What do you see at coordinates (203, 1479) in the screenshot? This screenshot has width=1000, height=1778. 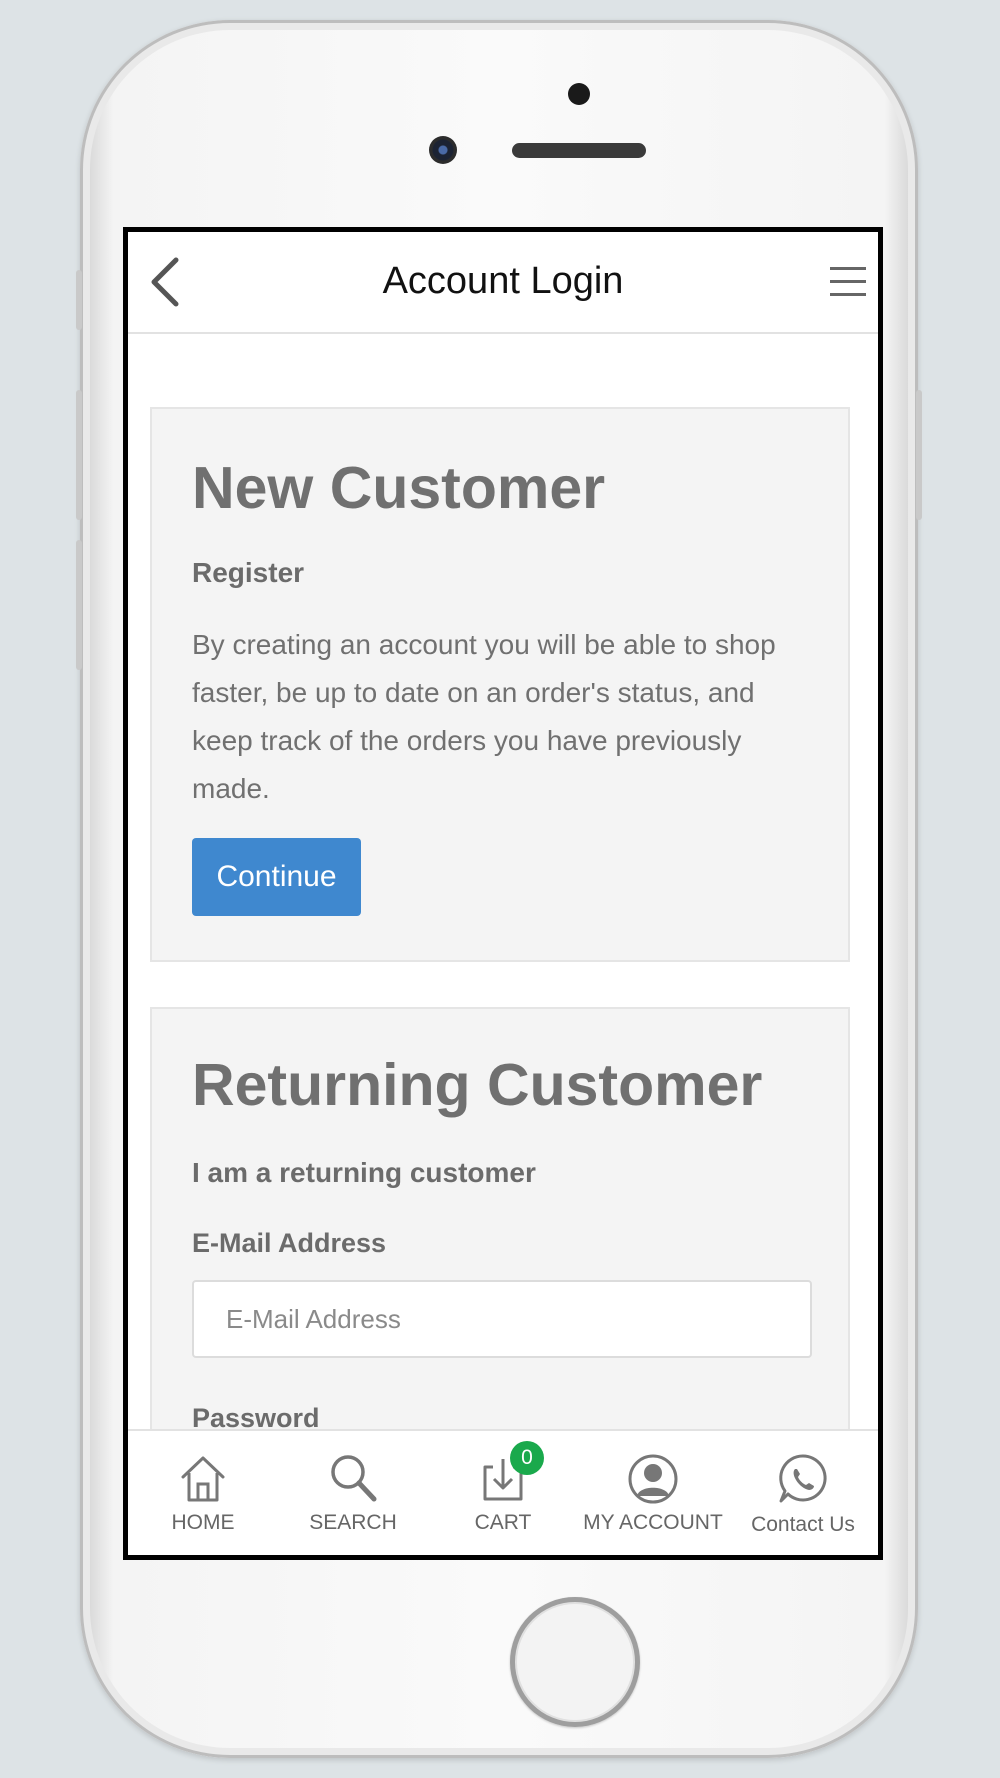 I see `home-icon` at bounding box center [203, 1479].